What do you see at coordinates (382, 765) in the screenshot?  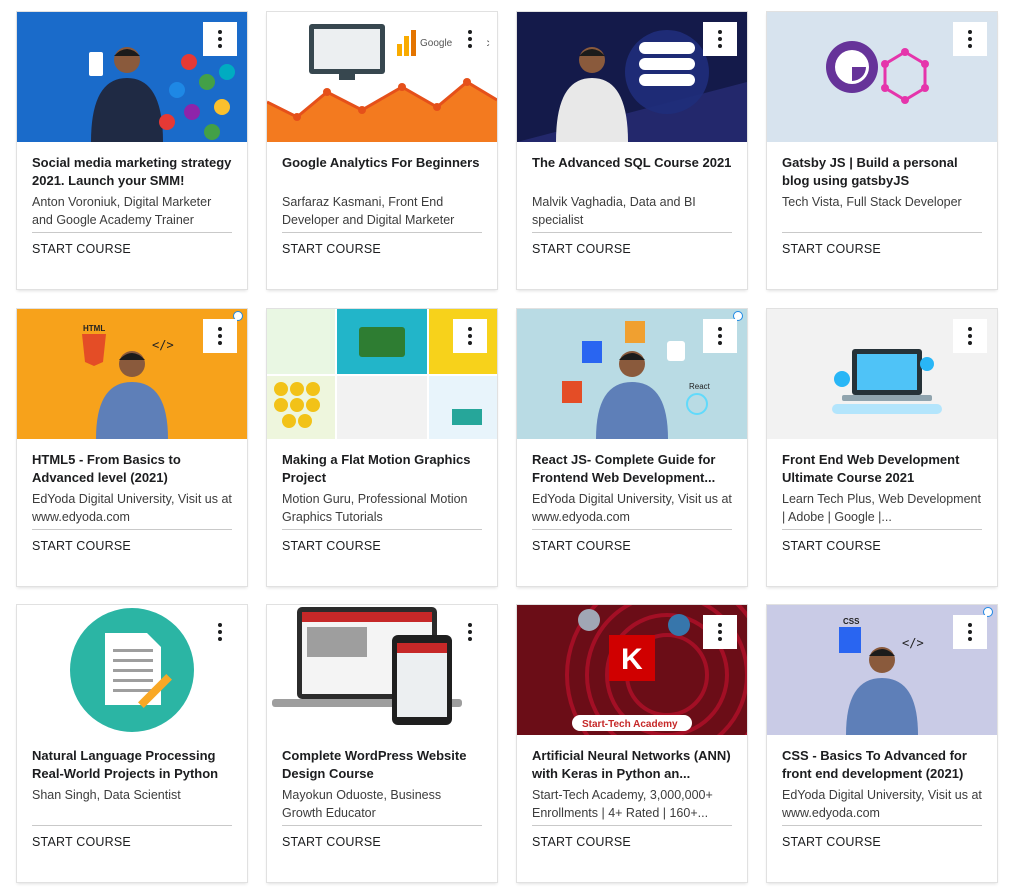 I see `course-title: Complete WordPress Website Design Course` at bounding box center [382, 765].